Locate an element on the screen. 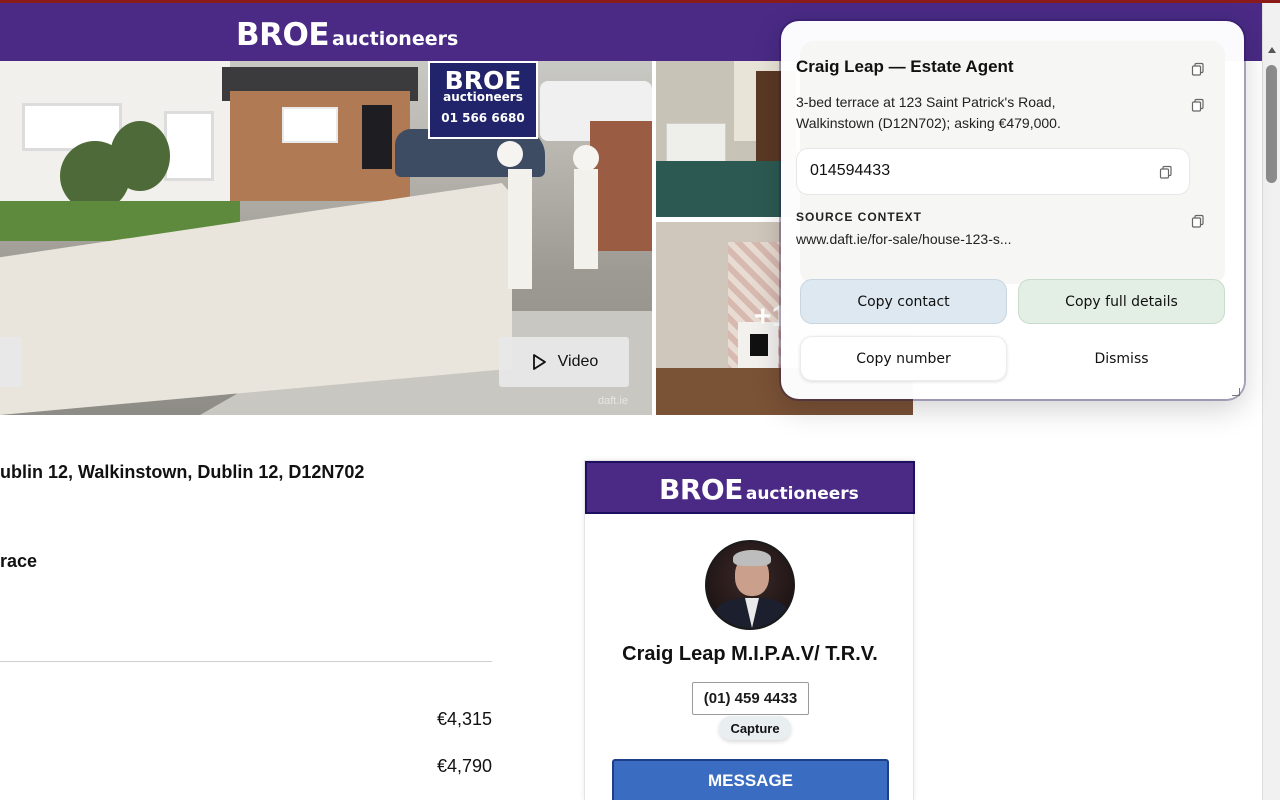  agent-card-header: BROE auctioneers is located at coordinates (750, 487).